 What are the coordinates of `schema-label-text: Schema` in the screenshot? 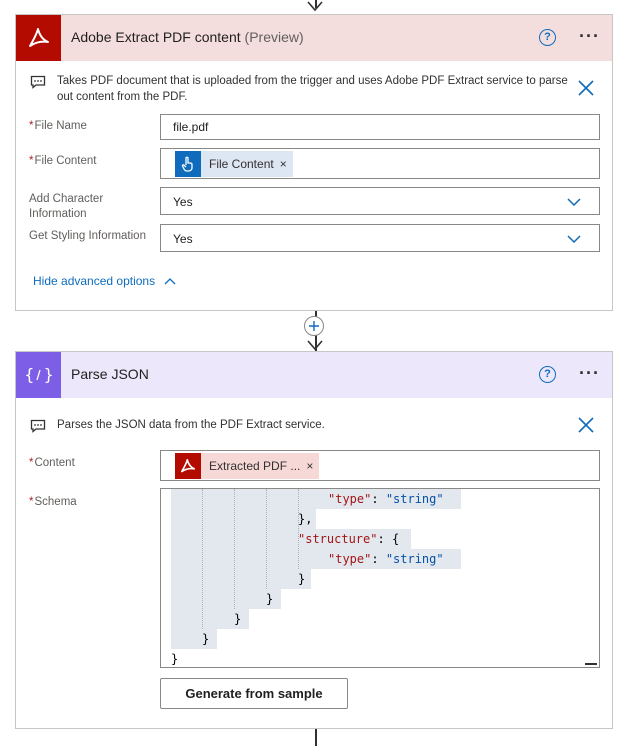 It's located at (55, 502).